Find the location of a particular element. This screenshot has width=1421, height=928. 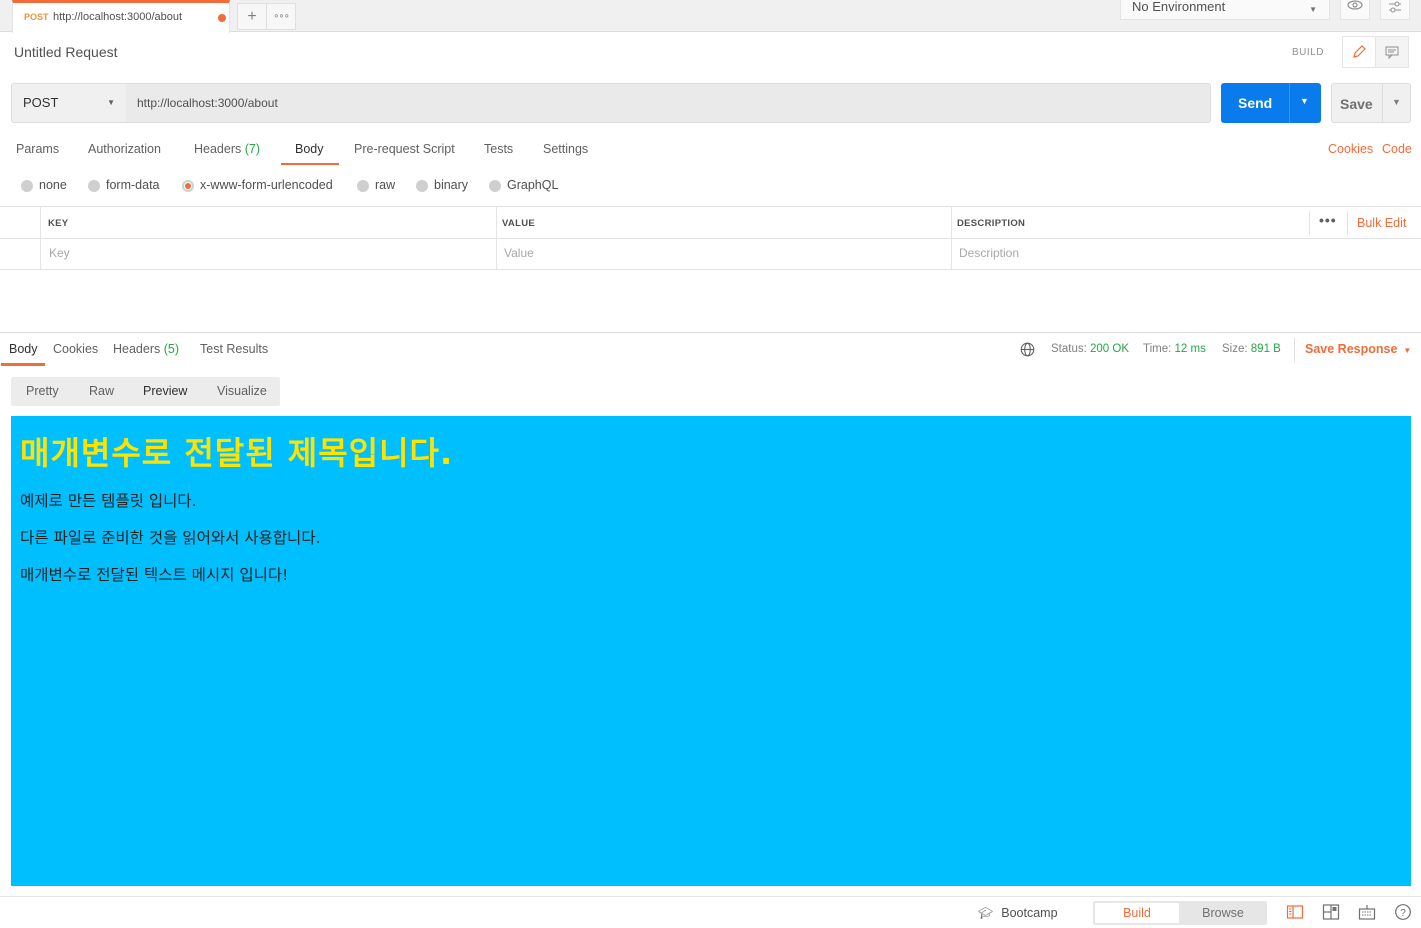

time-value: 12 ms is located at coordinates (1190, 349).